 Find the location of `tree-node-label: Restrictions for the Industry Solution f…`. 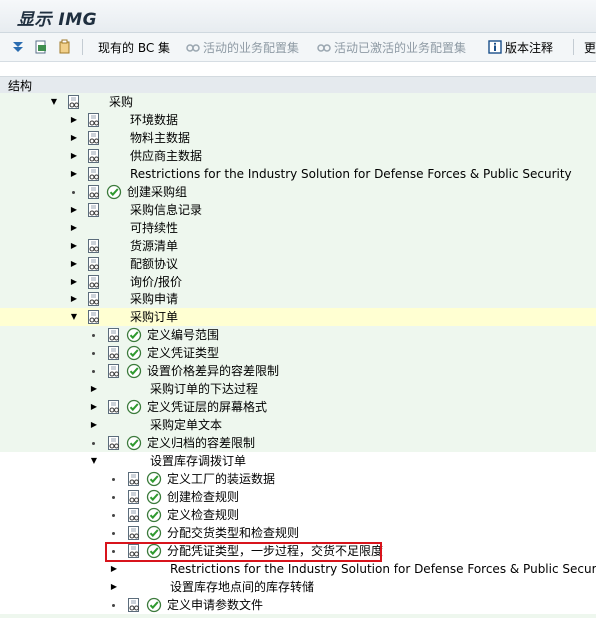

tree-node-label: Restrictions for the Industry Solution f… is located at coordinates (351, 174).